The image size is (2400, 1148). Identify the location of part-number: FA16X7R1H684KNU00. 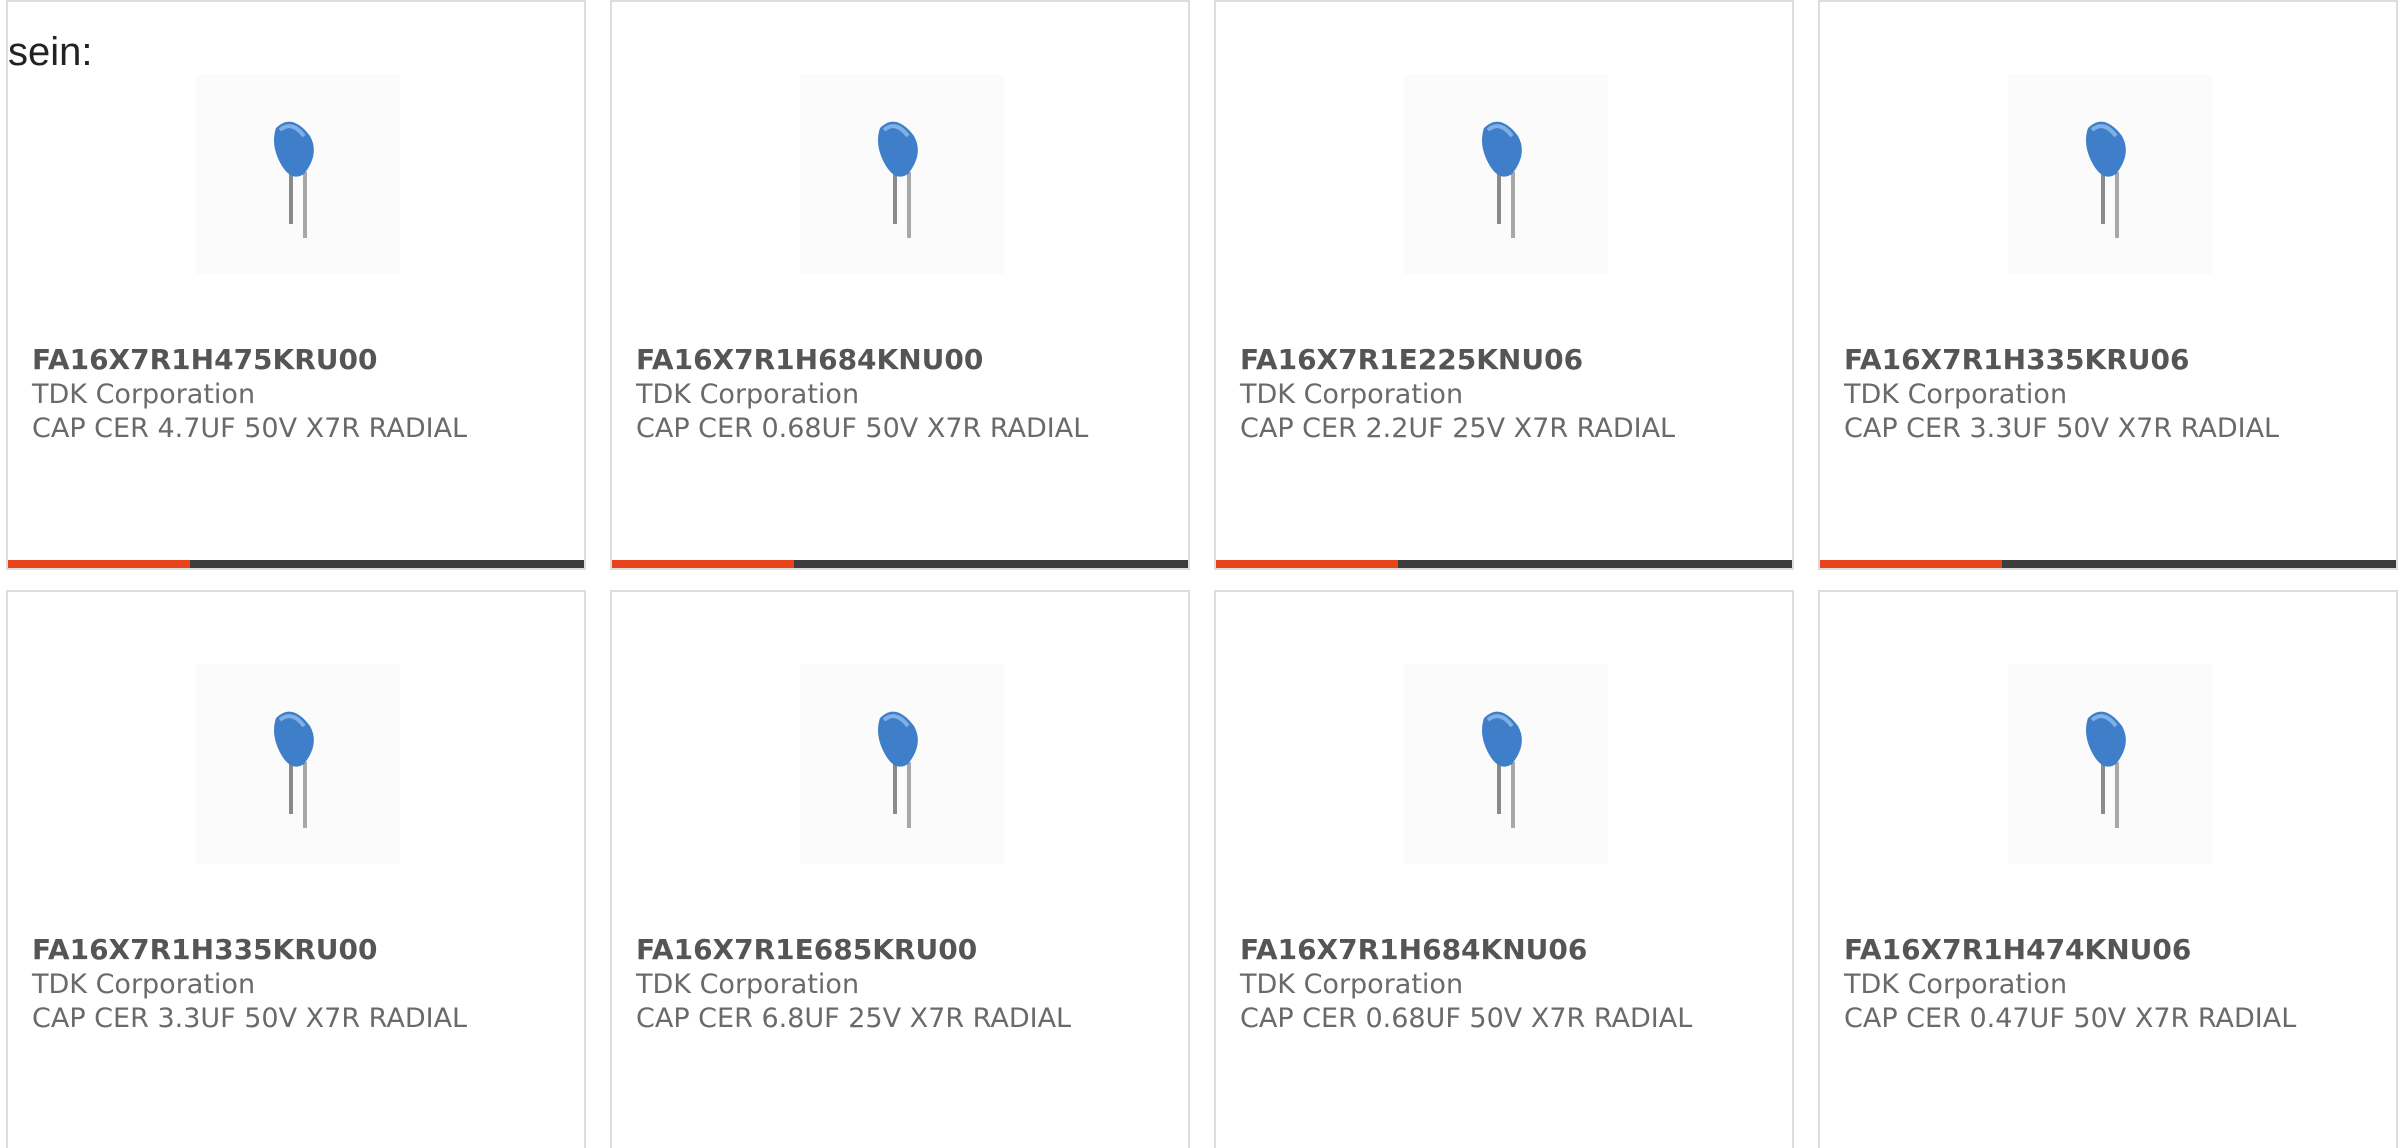
(906, 360).